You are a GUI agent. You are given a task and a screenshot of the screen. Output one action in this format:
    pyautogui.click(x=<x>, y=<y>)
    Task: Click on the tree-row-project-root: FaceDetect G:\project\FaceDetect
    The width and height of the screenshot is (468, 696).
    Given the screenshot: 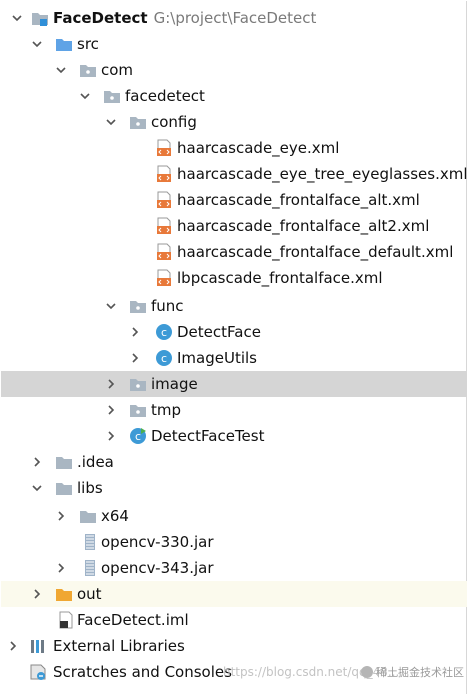 What is the action you would take?
    pyautogui.click(x=234, y=18)
    